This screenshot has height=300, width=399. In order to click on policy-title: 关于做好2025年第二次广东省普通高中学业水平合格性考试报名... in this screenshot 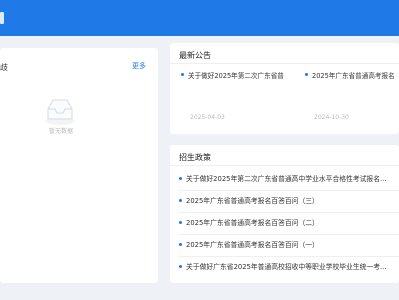, I will do `click(286, 179)`.